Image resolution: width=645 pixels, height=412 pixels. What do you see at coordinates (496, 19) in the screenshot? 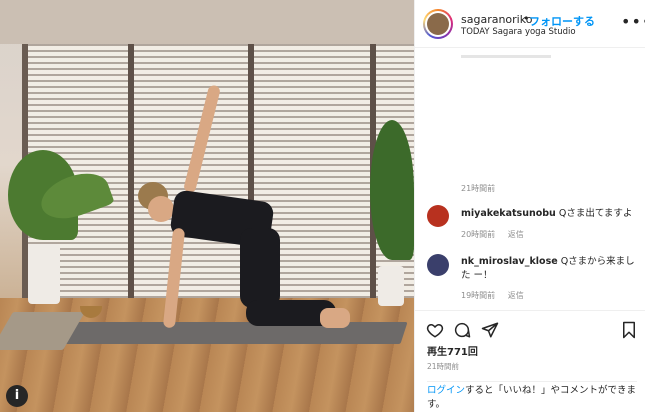
I see `username-link: sagaranoriko` at bounding box center [496, 19].